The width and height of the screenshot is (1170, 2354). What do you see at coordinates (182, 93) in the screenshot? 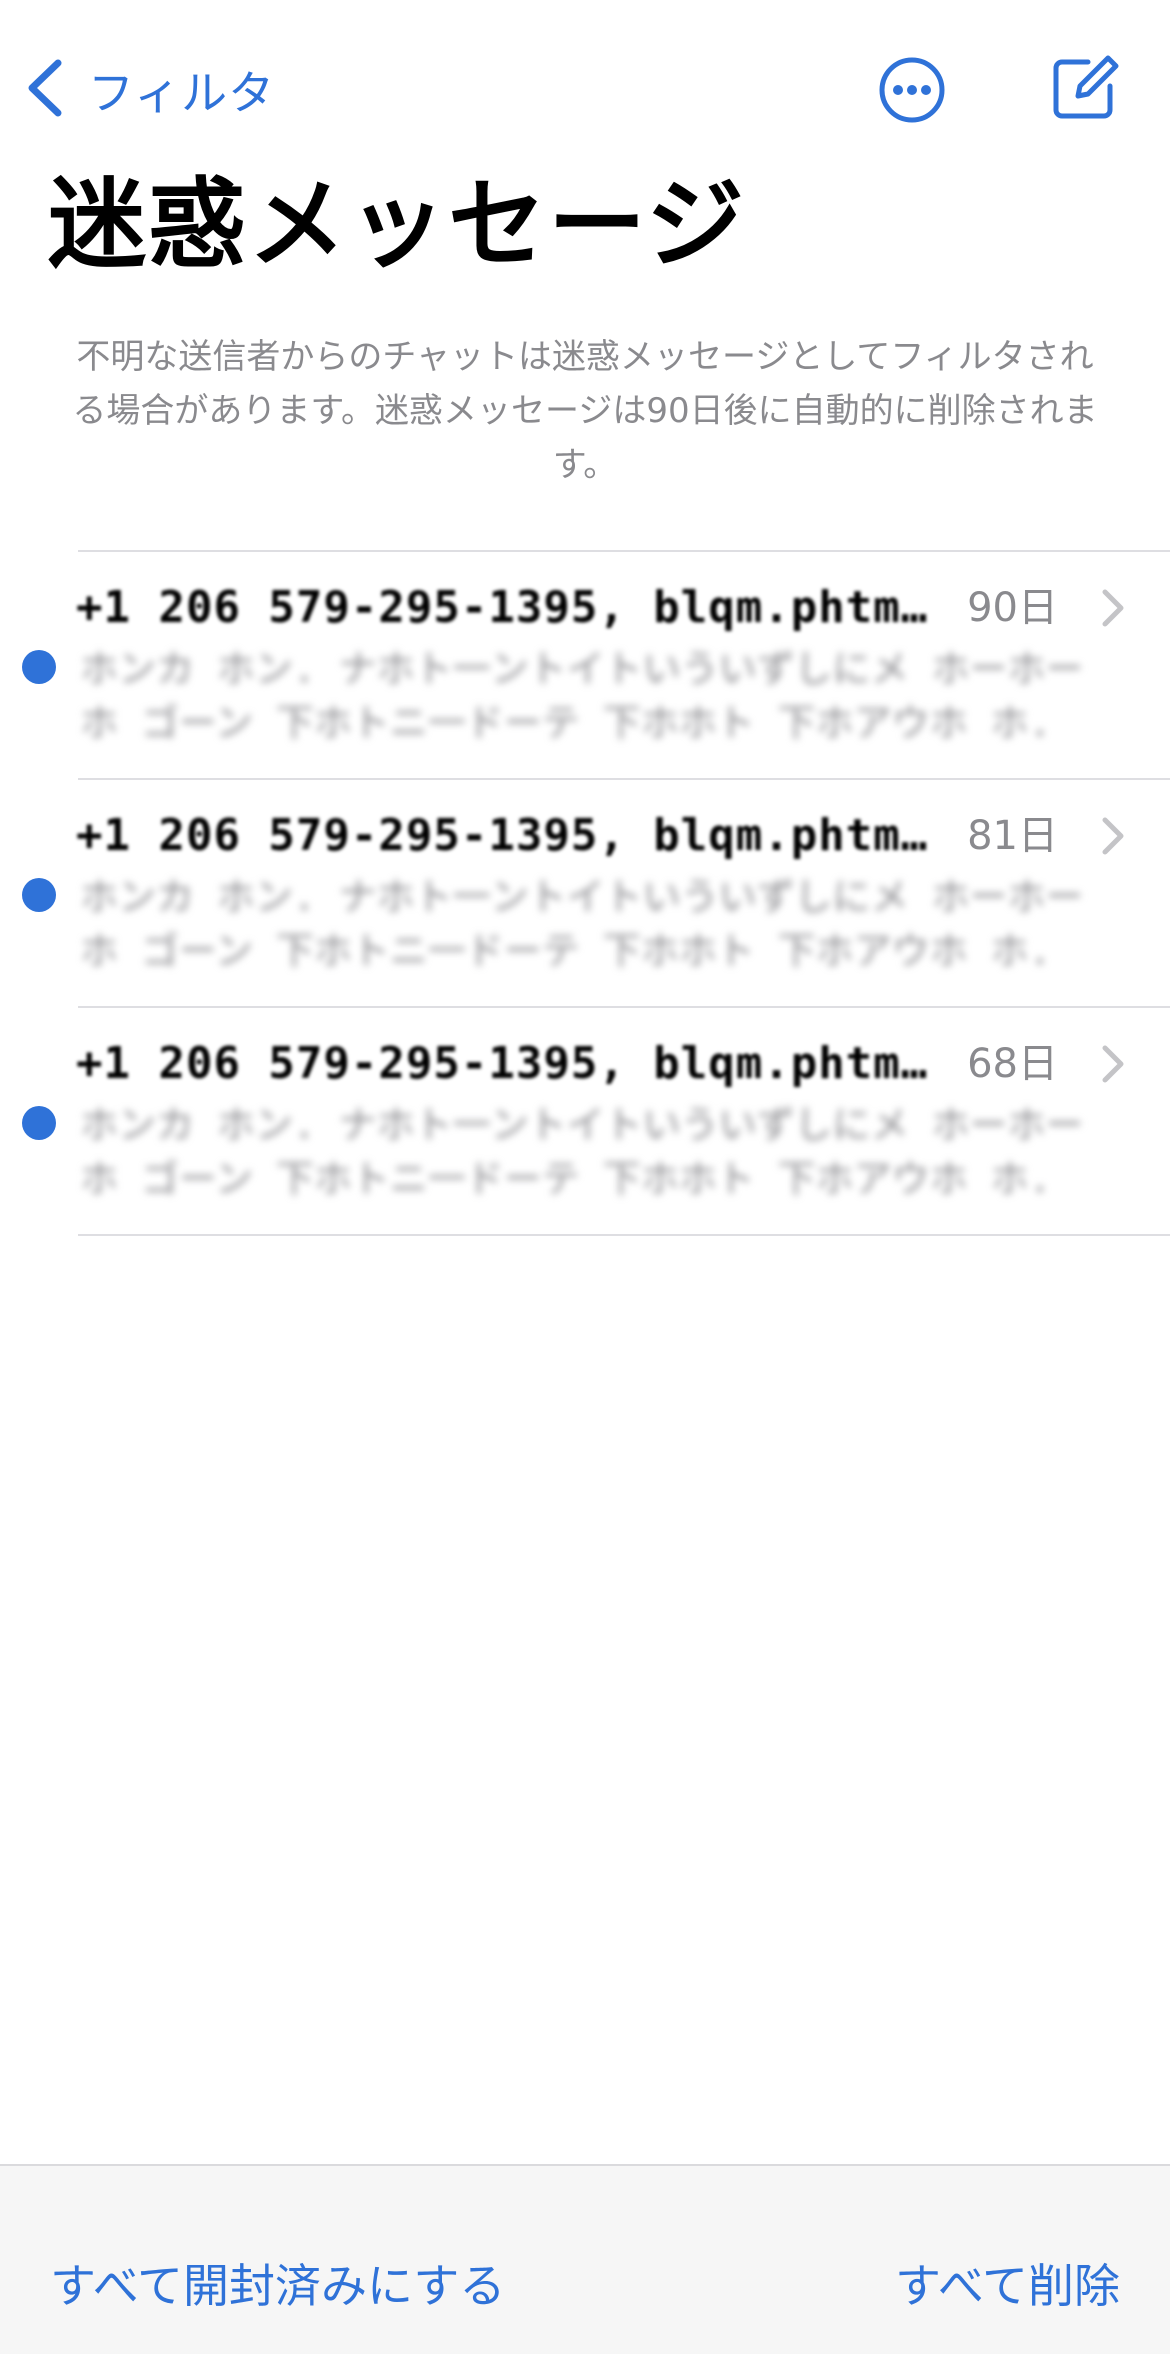
I see `back-button-label: フィルタ` at bounding box center [182, 93].